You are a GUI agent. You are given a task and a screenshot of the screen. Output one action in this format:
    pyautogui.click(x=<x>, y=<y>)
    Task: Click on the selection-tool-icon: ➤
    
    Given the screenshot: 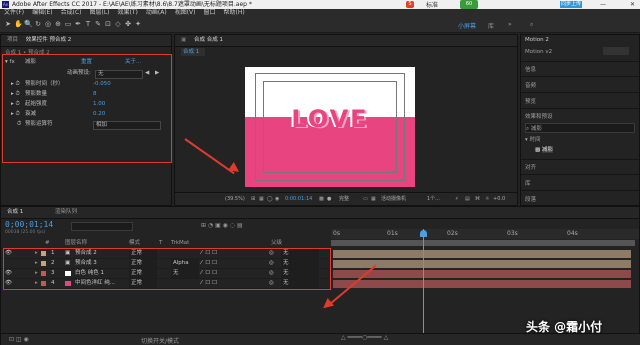 What is the action you would take?
    pyautogui.click(x=8, y=24)
    